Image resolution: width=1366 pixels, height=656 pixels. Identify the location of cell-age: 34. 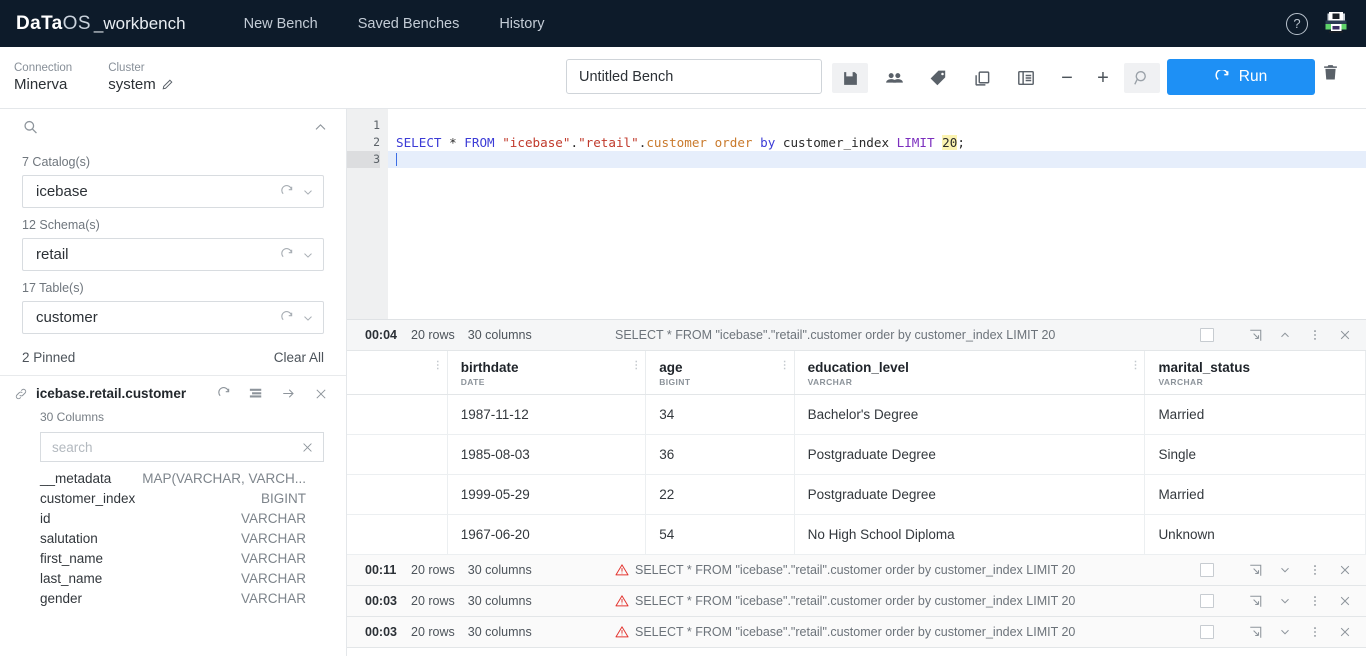
(720, 414).